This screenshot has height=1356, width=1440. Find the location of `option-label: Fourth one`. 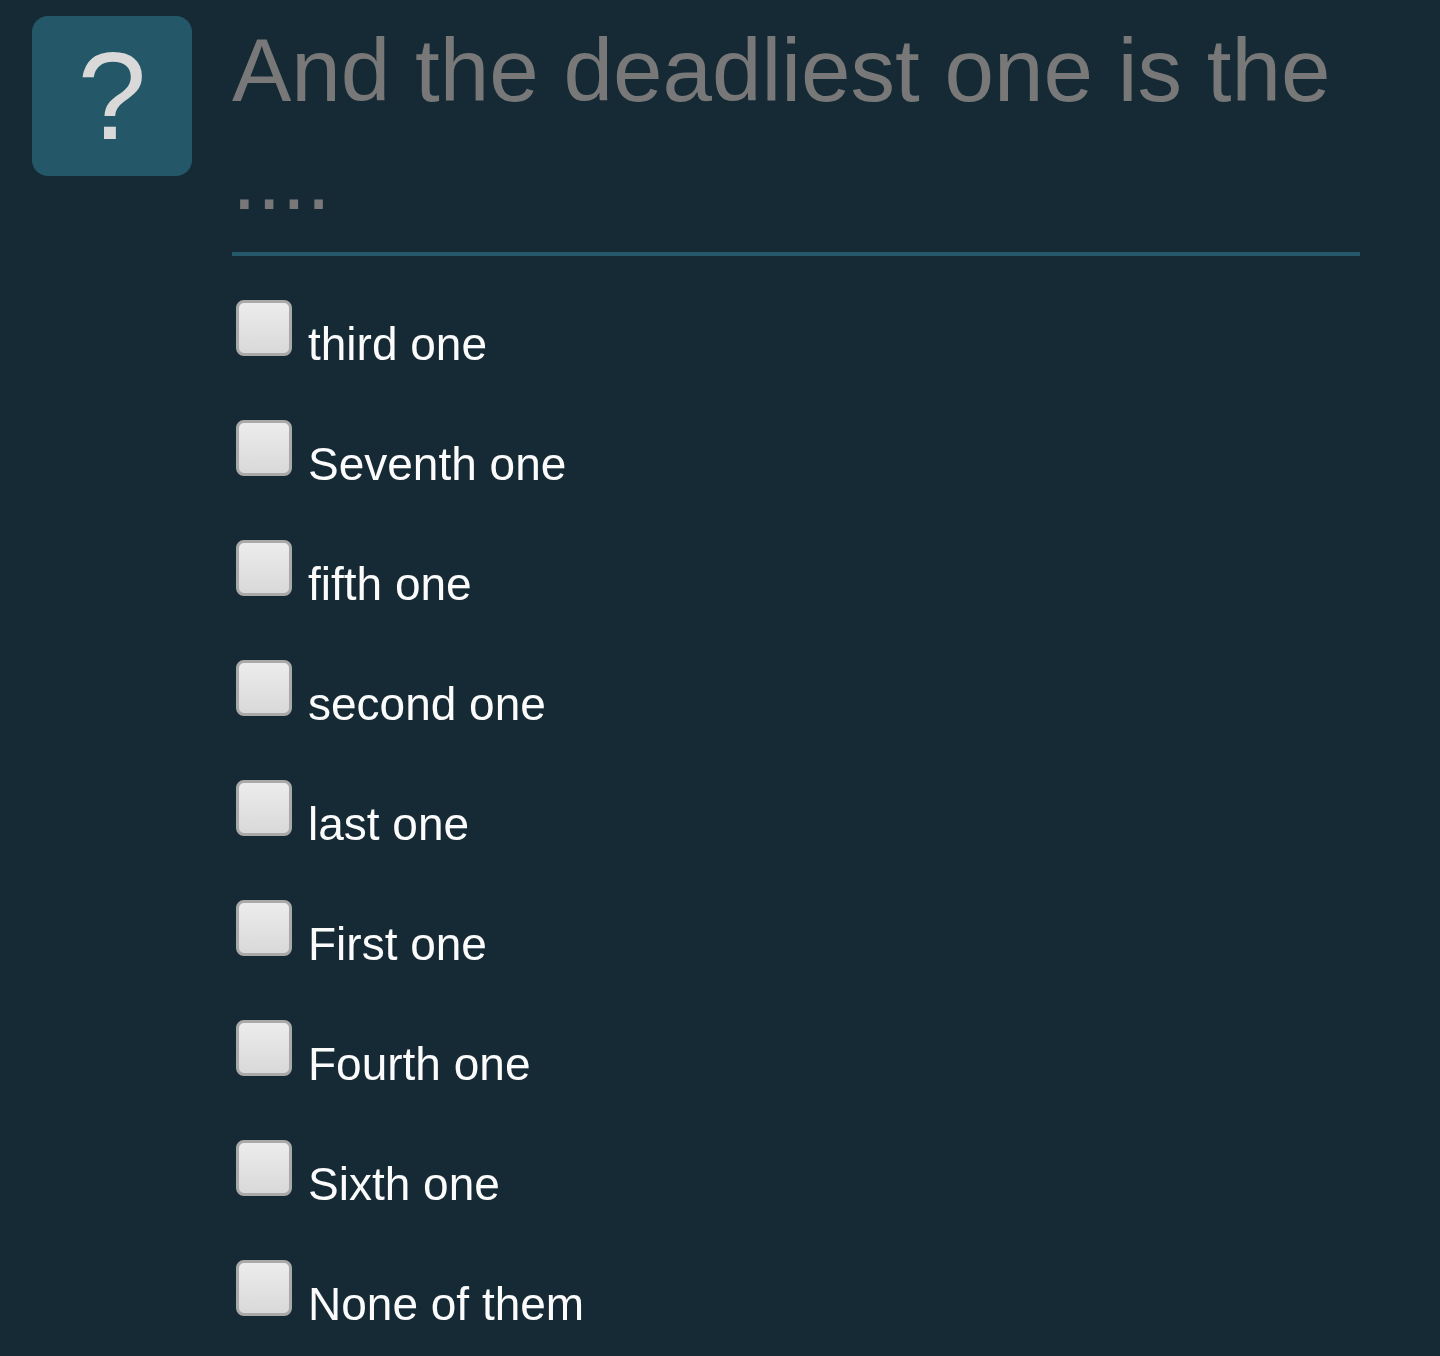

option-label: Fourth one is located at coordinates (419, 1064).